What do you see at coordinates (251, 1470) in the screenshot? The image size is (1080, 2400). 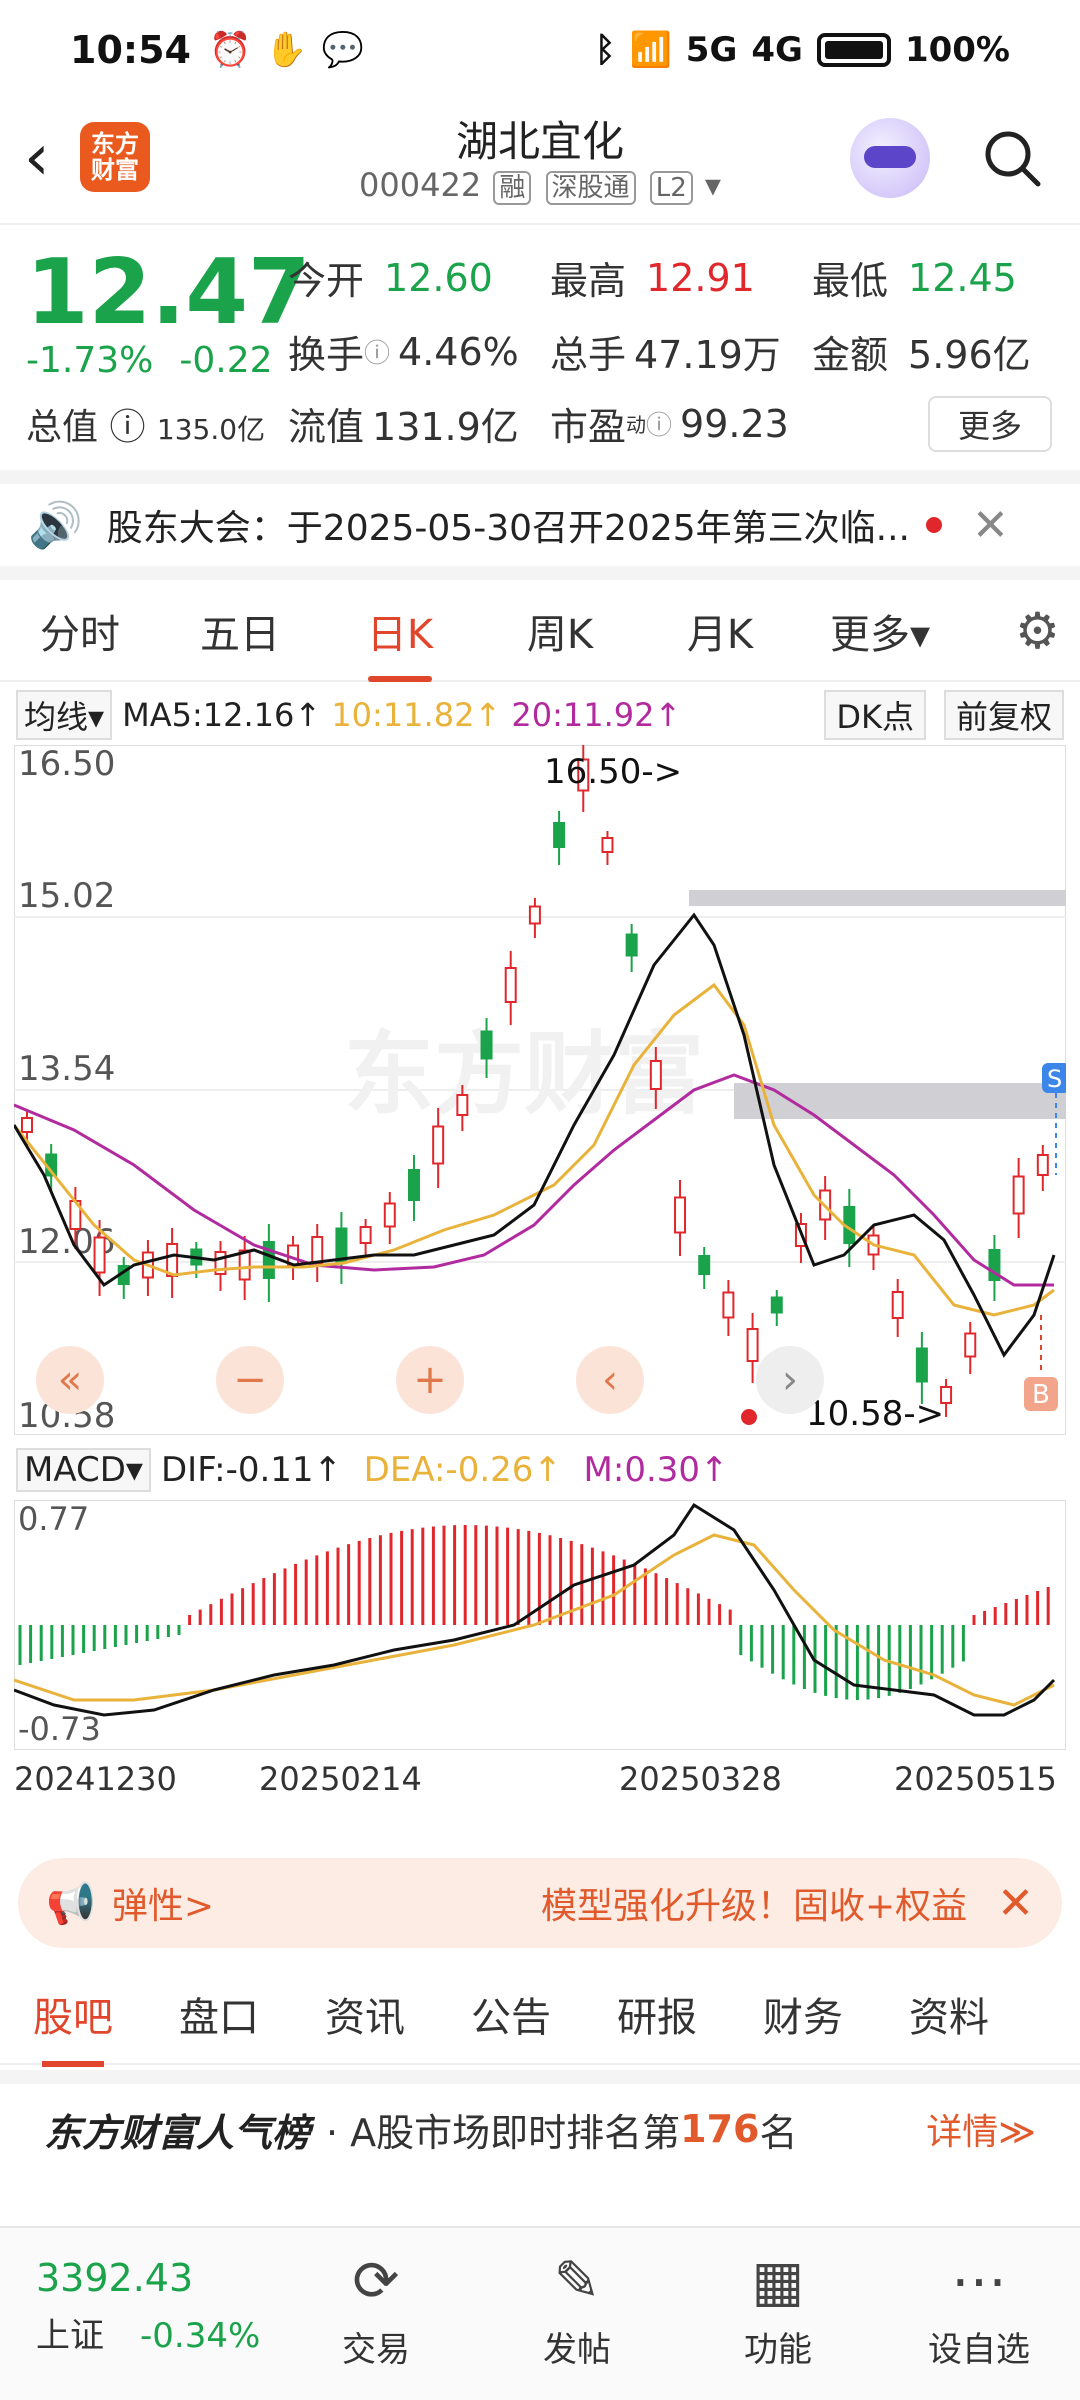 I see `dif-value: DIF:-0.11↑` at bounding box center [251, 1470].